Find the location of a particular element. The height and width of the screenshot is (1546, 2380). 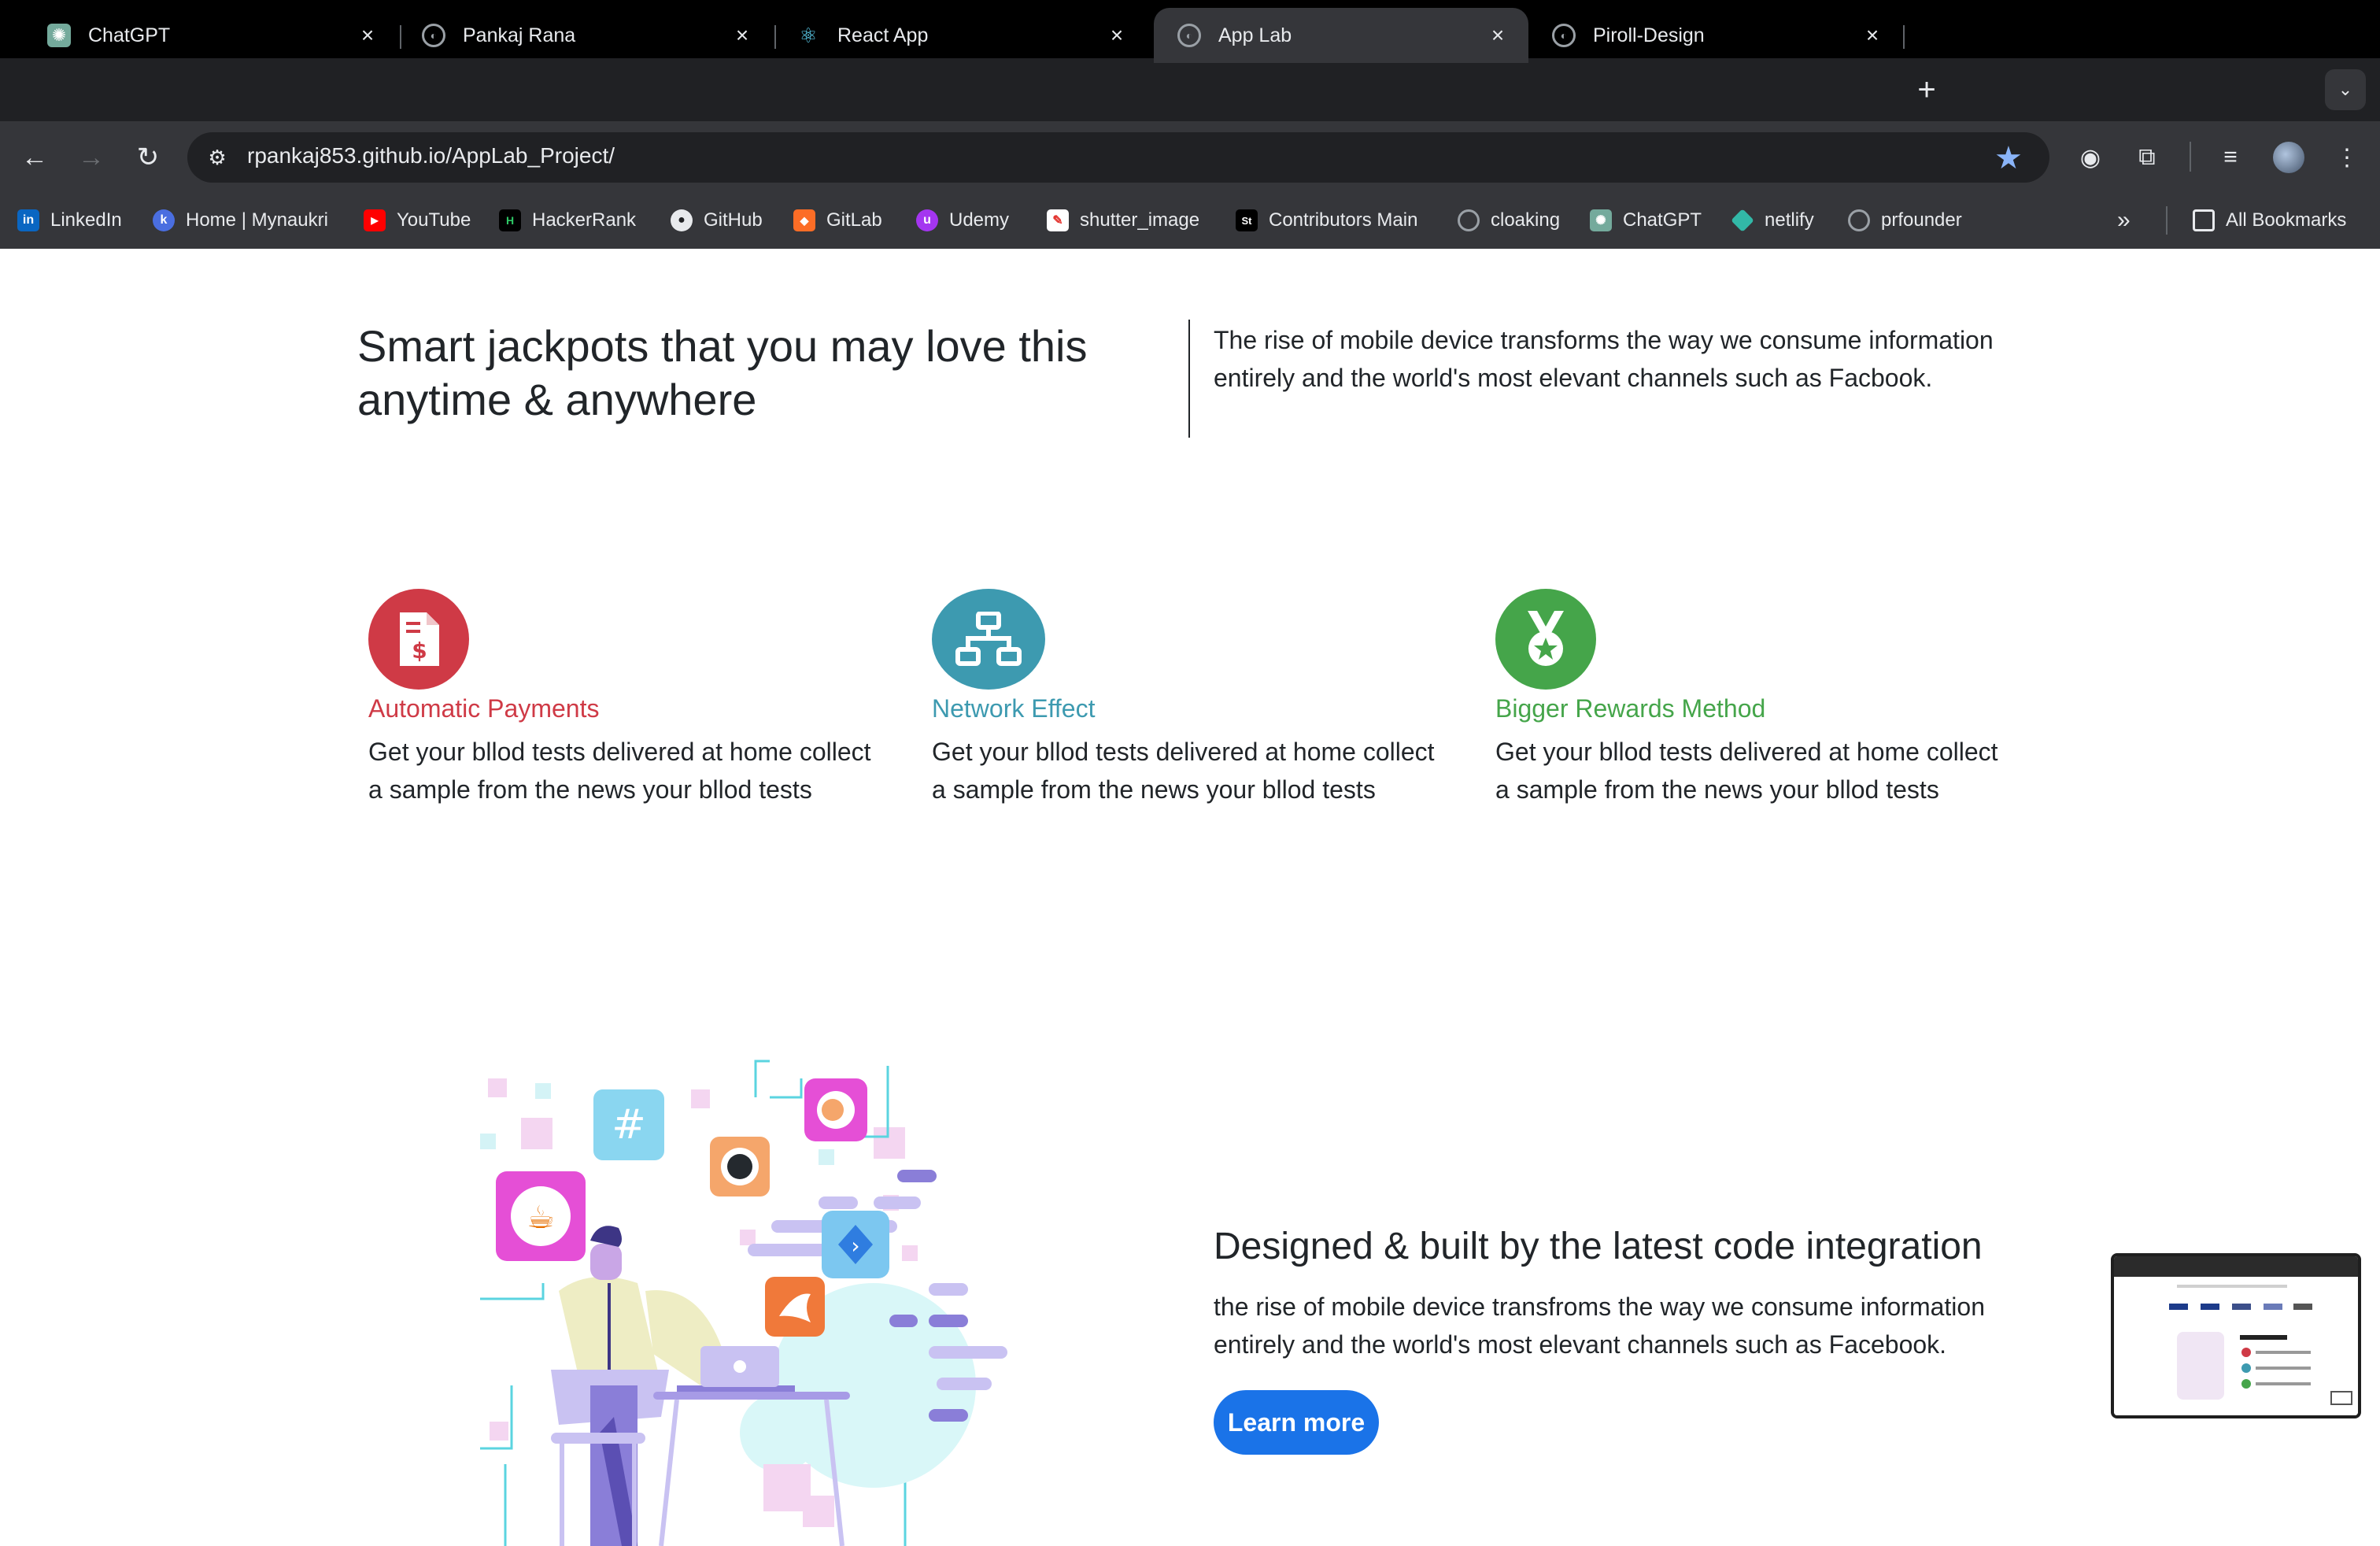

bookmark-prfounder: prfounder is located at coordinates (1905, 220).